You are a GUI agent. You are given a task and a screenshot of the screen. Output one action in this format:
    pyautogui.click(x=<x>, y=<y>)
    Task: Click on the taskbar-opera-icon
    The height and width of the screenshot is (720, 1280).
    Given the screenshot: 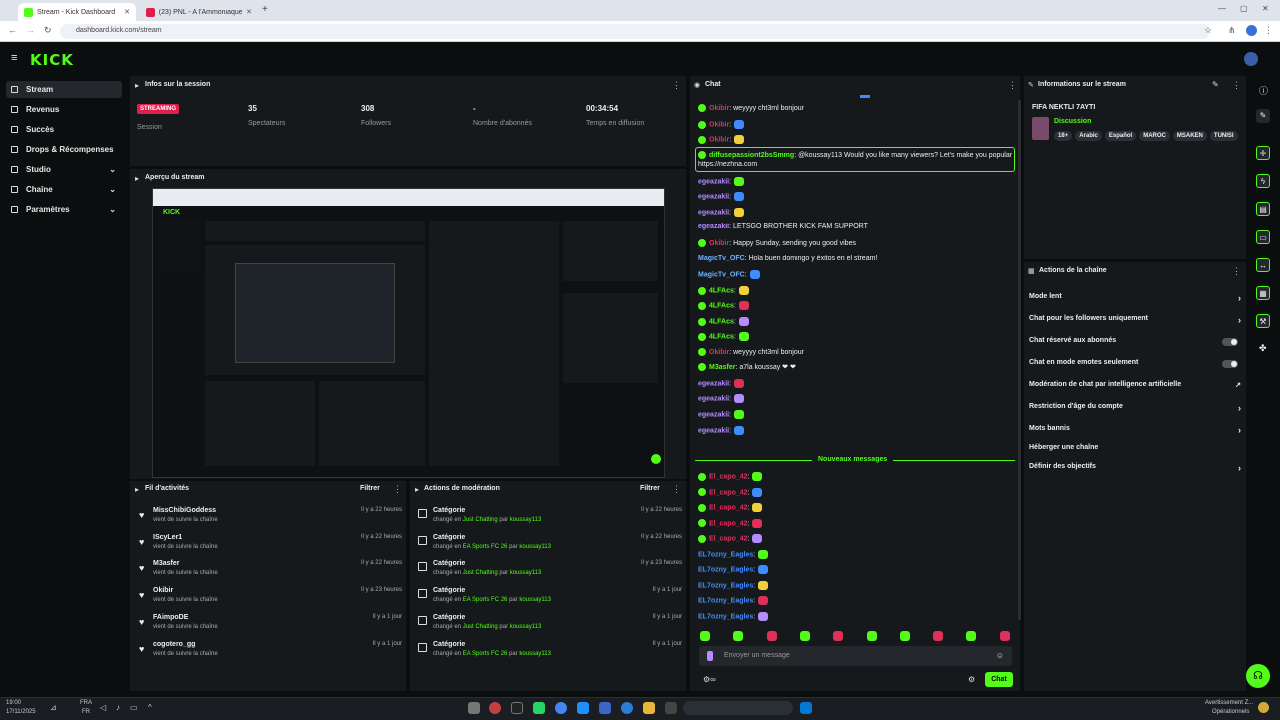 What is the action you would take?
    pyautogui.click(x=495, y=708)
    